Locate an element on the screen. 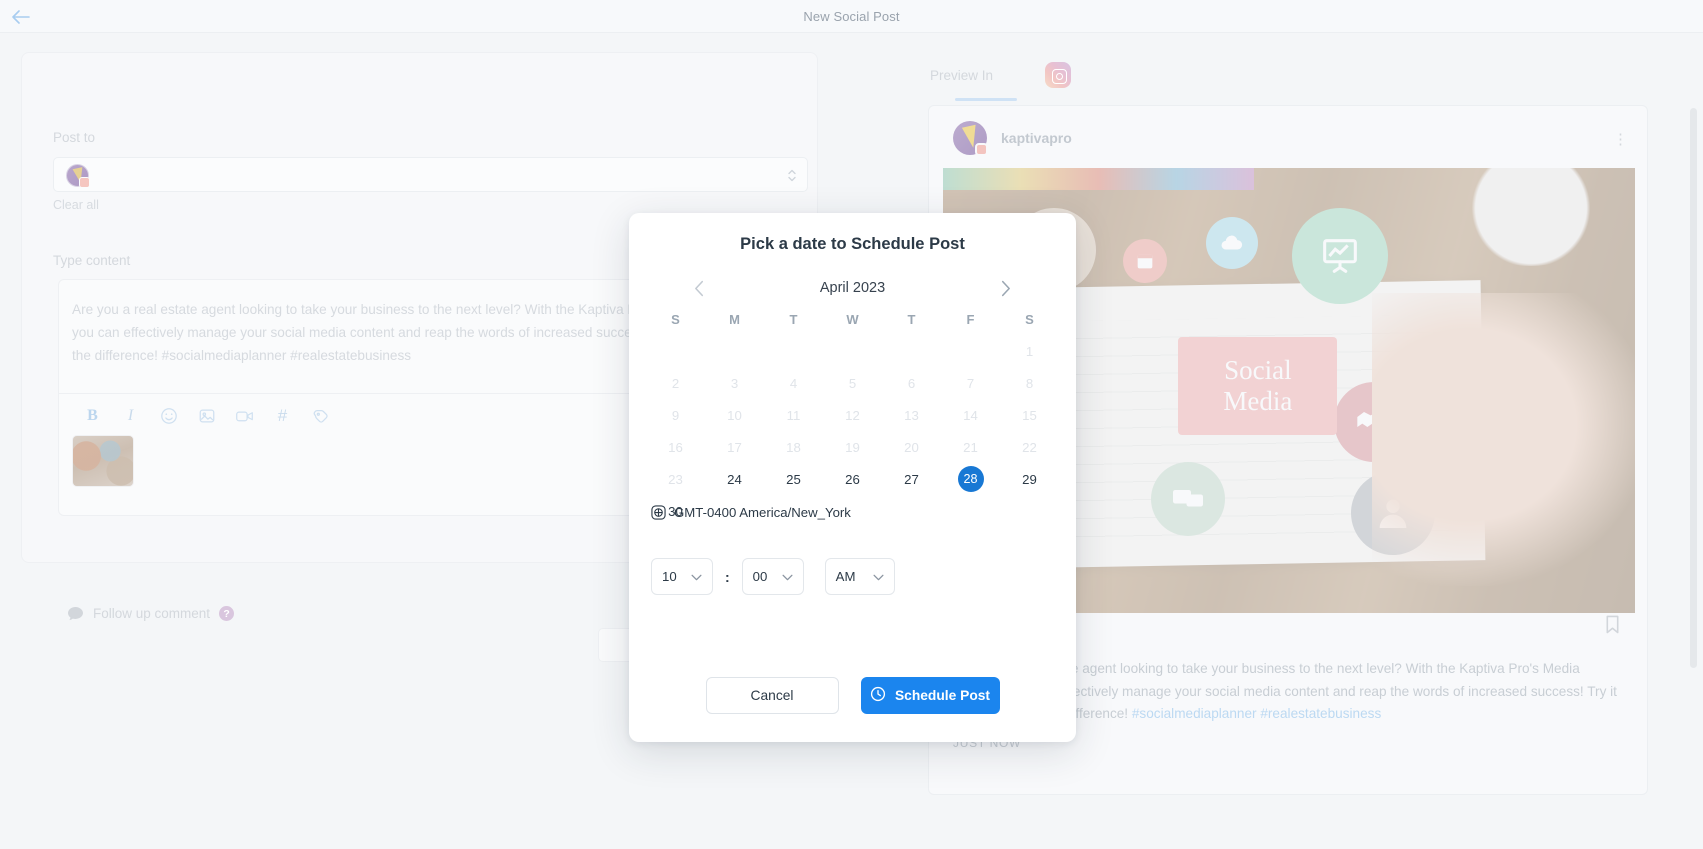  calendar-day-26: 26 is located at coordinates (852, 479).